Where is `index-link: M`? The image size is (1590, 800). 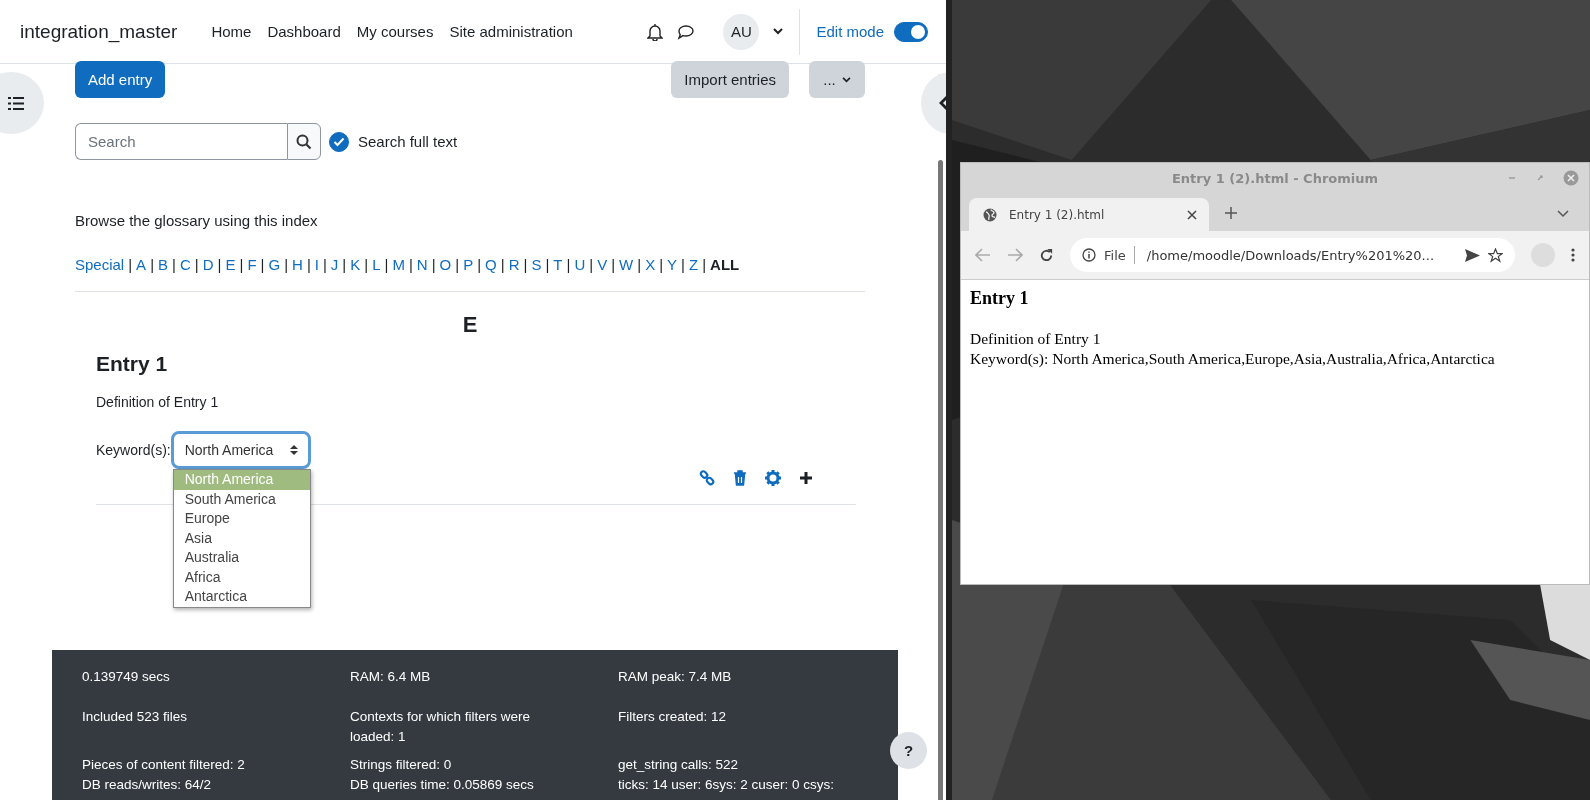 index-link: M is located at coordinates (398, 264).